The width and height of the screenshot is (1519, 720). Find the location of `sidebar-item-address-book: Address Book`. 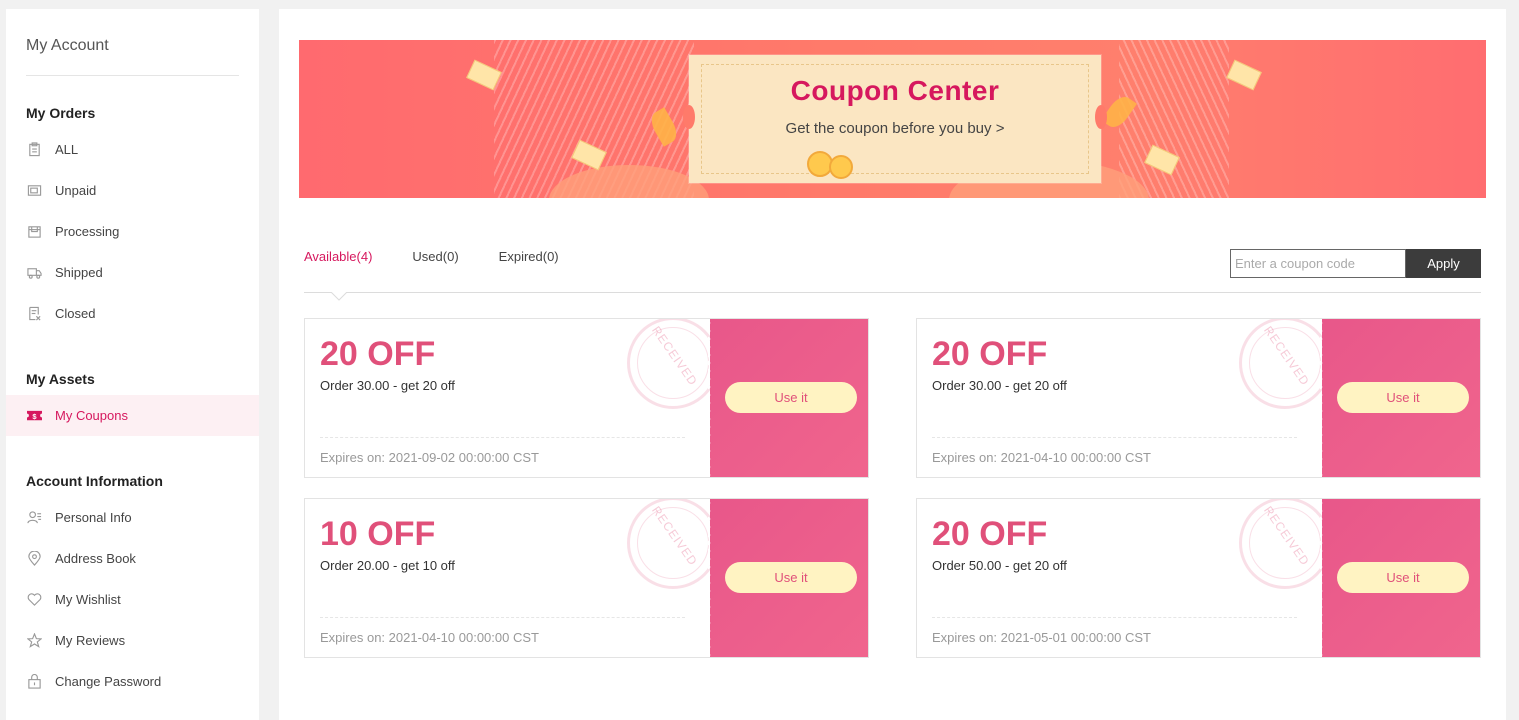

sidebar-item-address-book: Address Book is located at coordinates (132, 558).